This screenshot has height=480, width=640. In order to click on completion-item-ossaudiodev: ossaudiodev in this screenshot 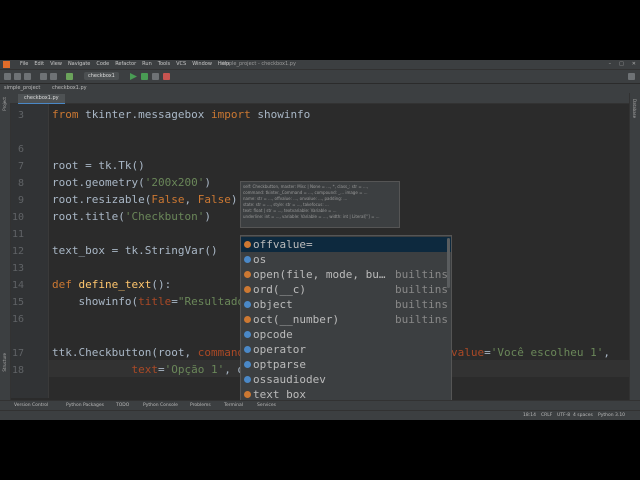, I will do `click(346, 379)`.